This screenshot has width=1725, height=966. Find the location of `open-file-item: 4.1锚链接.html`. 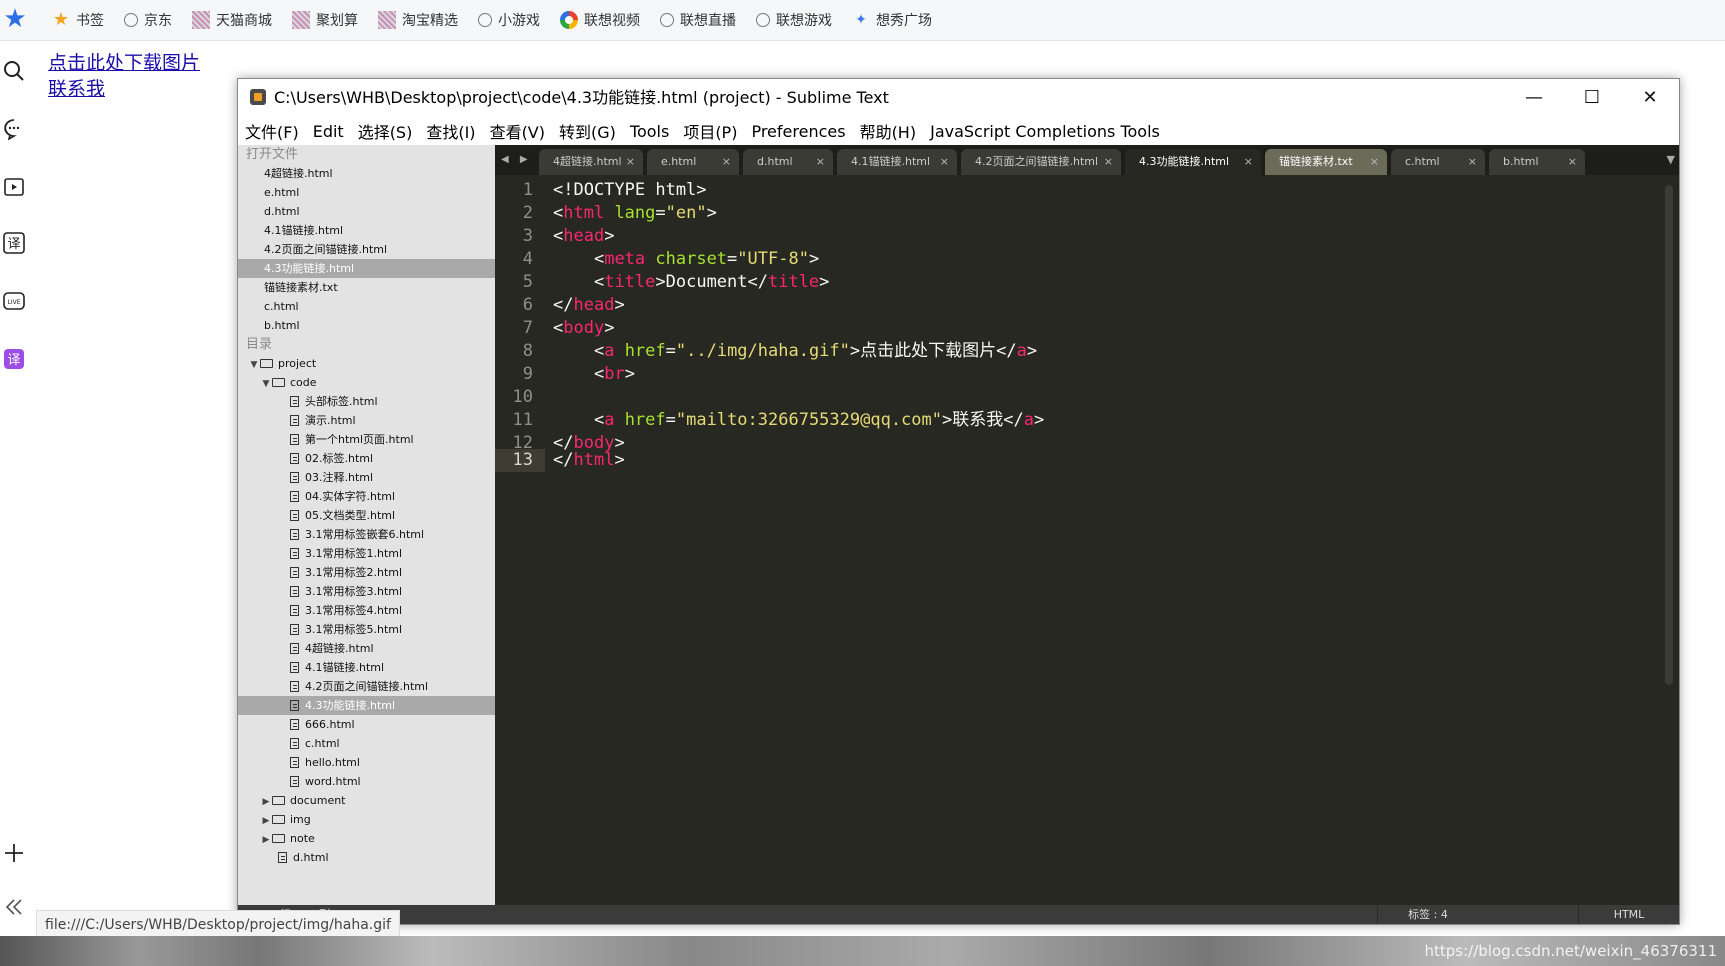

open-file-item: 4.1锚链接.html is located at coordinates (366, 230).